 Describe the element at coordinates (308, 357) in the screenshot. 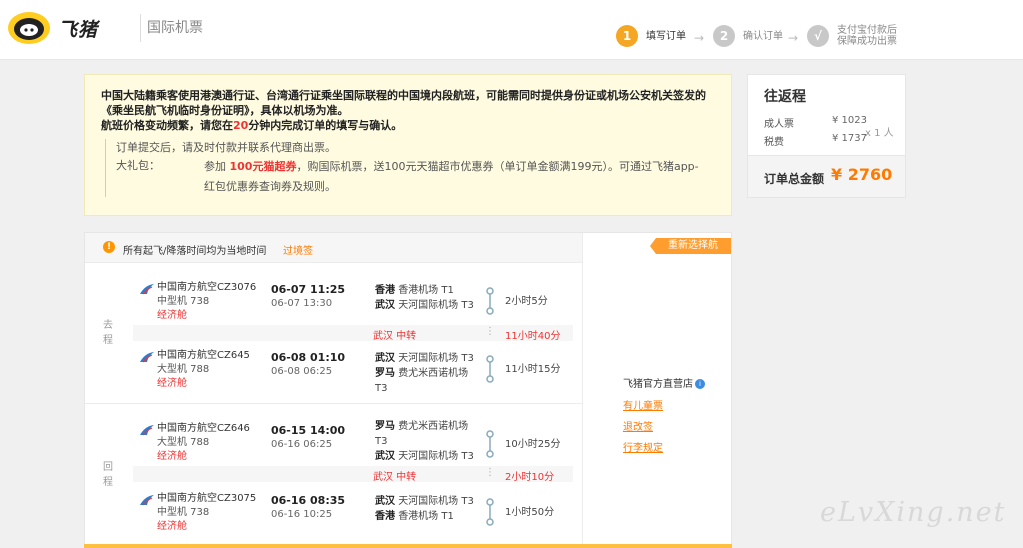

I see `departure-time: 06-08 01:10` at that location.